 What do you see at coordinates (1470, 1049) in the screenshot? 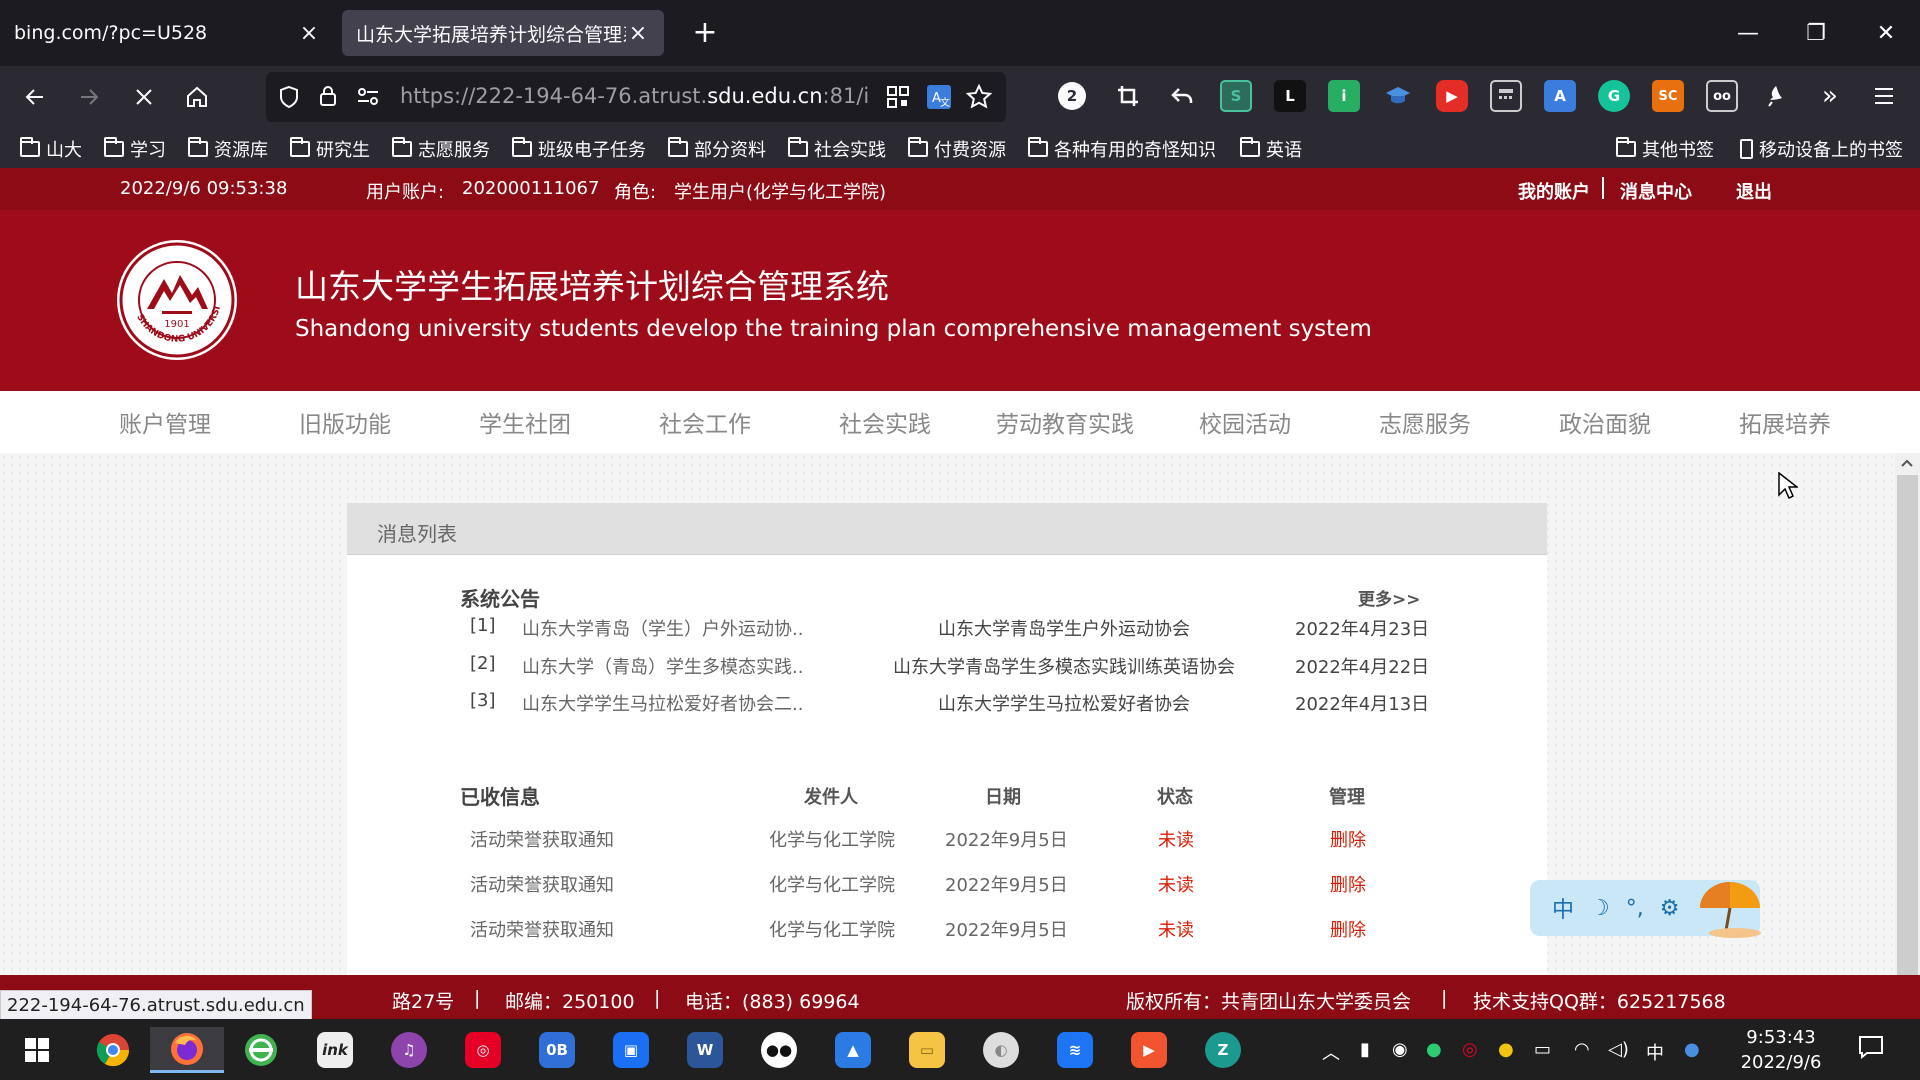
I see `tray-music-icon: ◎` at bounding box center [1470, 1049].